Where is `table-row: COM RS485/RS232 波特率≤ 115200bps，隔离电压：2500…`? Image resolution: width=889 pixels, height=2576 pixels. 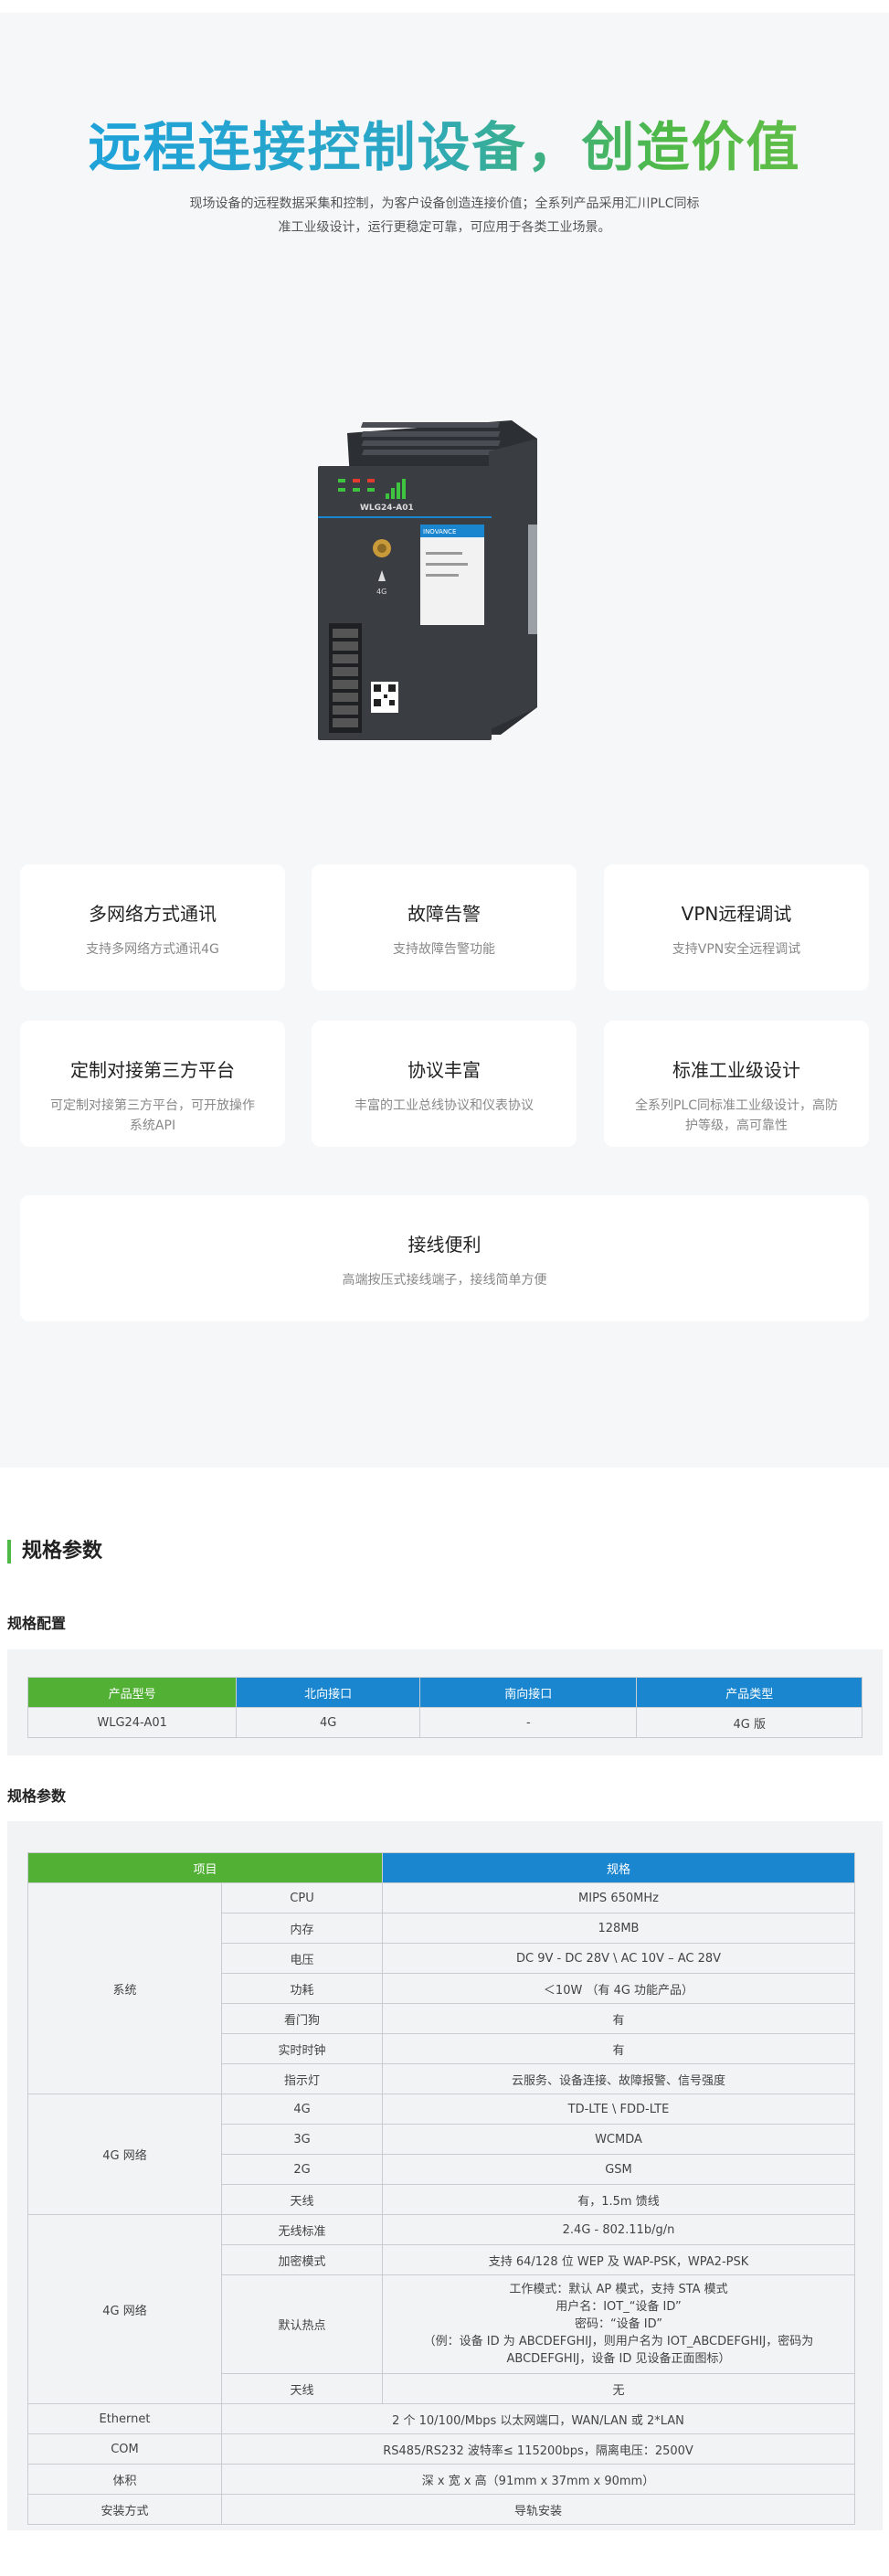 table-row: COM RS485/RS232 波特率≤ 115200bps，隔离电压：2500… is located at coordinates (441, 2449).